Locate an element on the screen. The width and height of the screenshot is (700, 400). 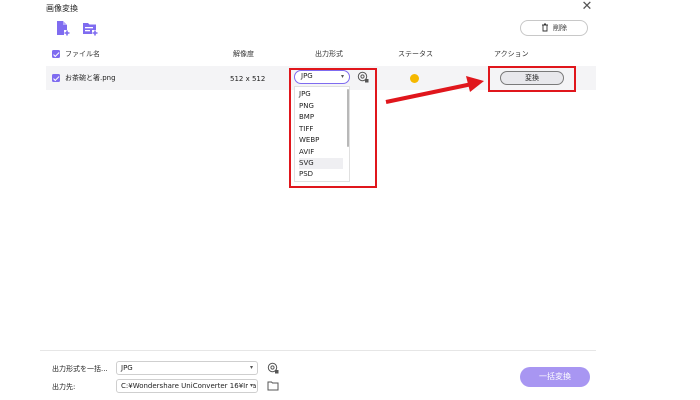
delete-button: 削除 is located at coordinates (554, 28).